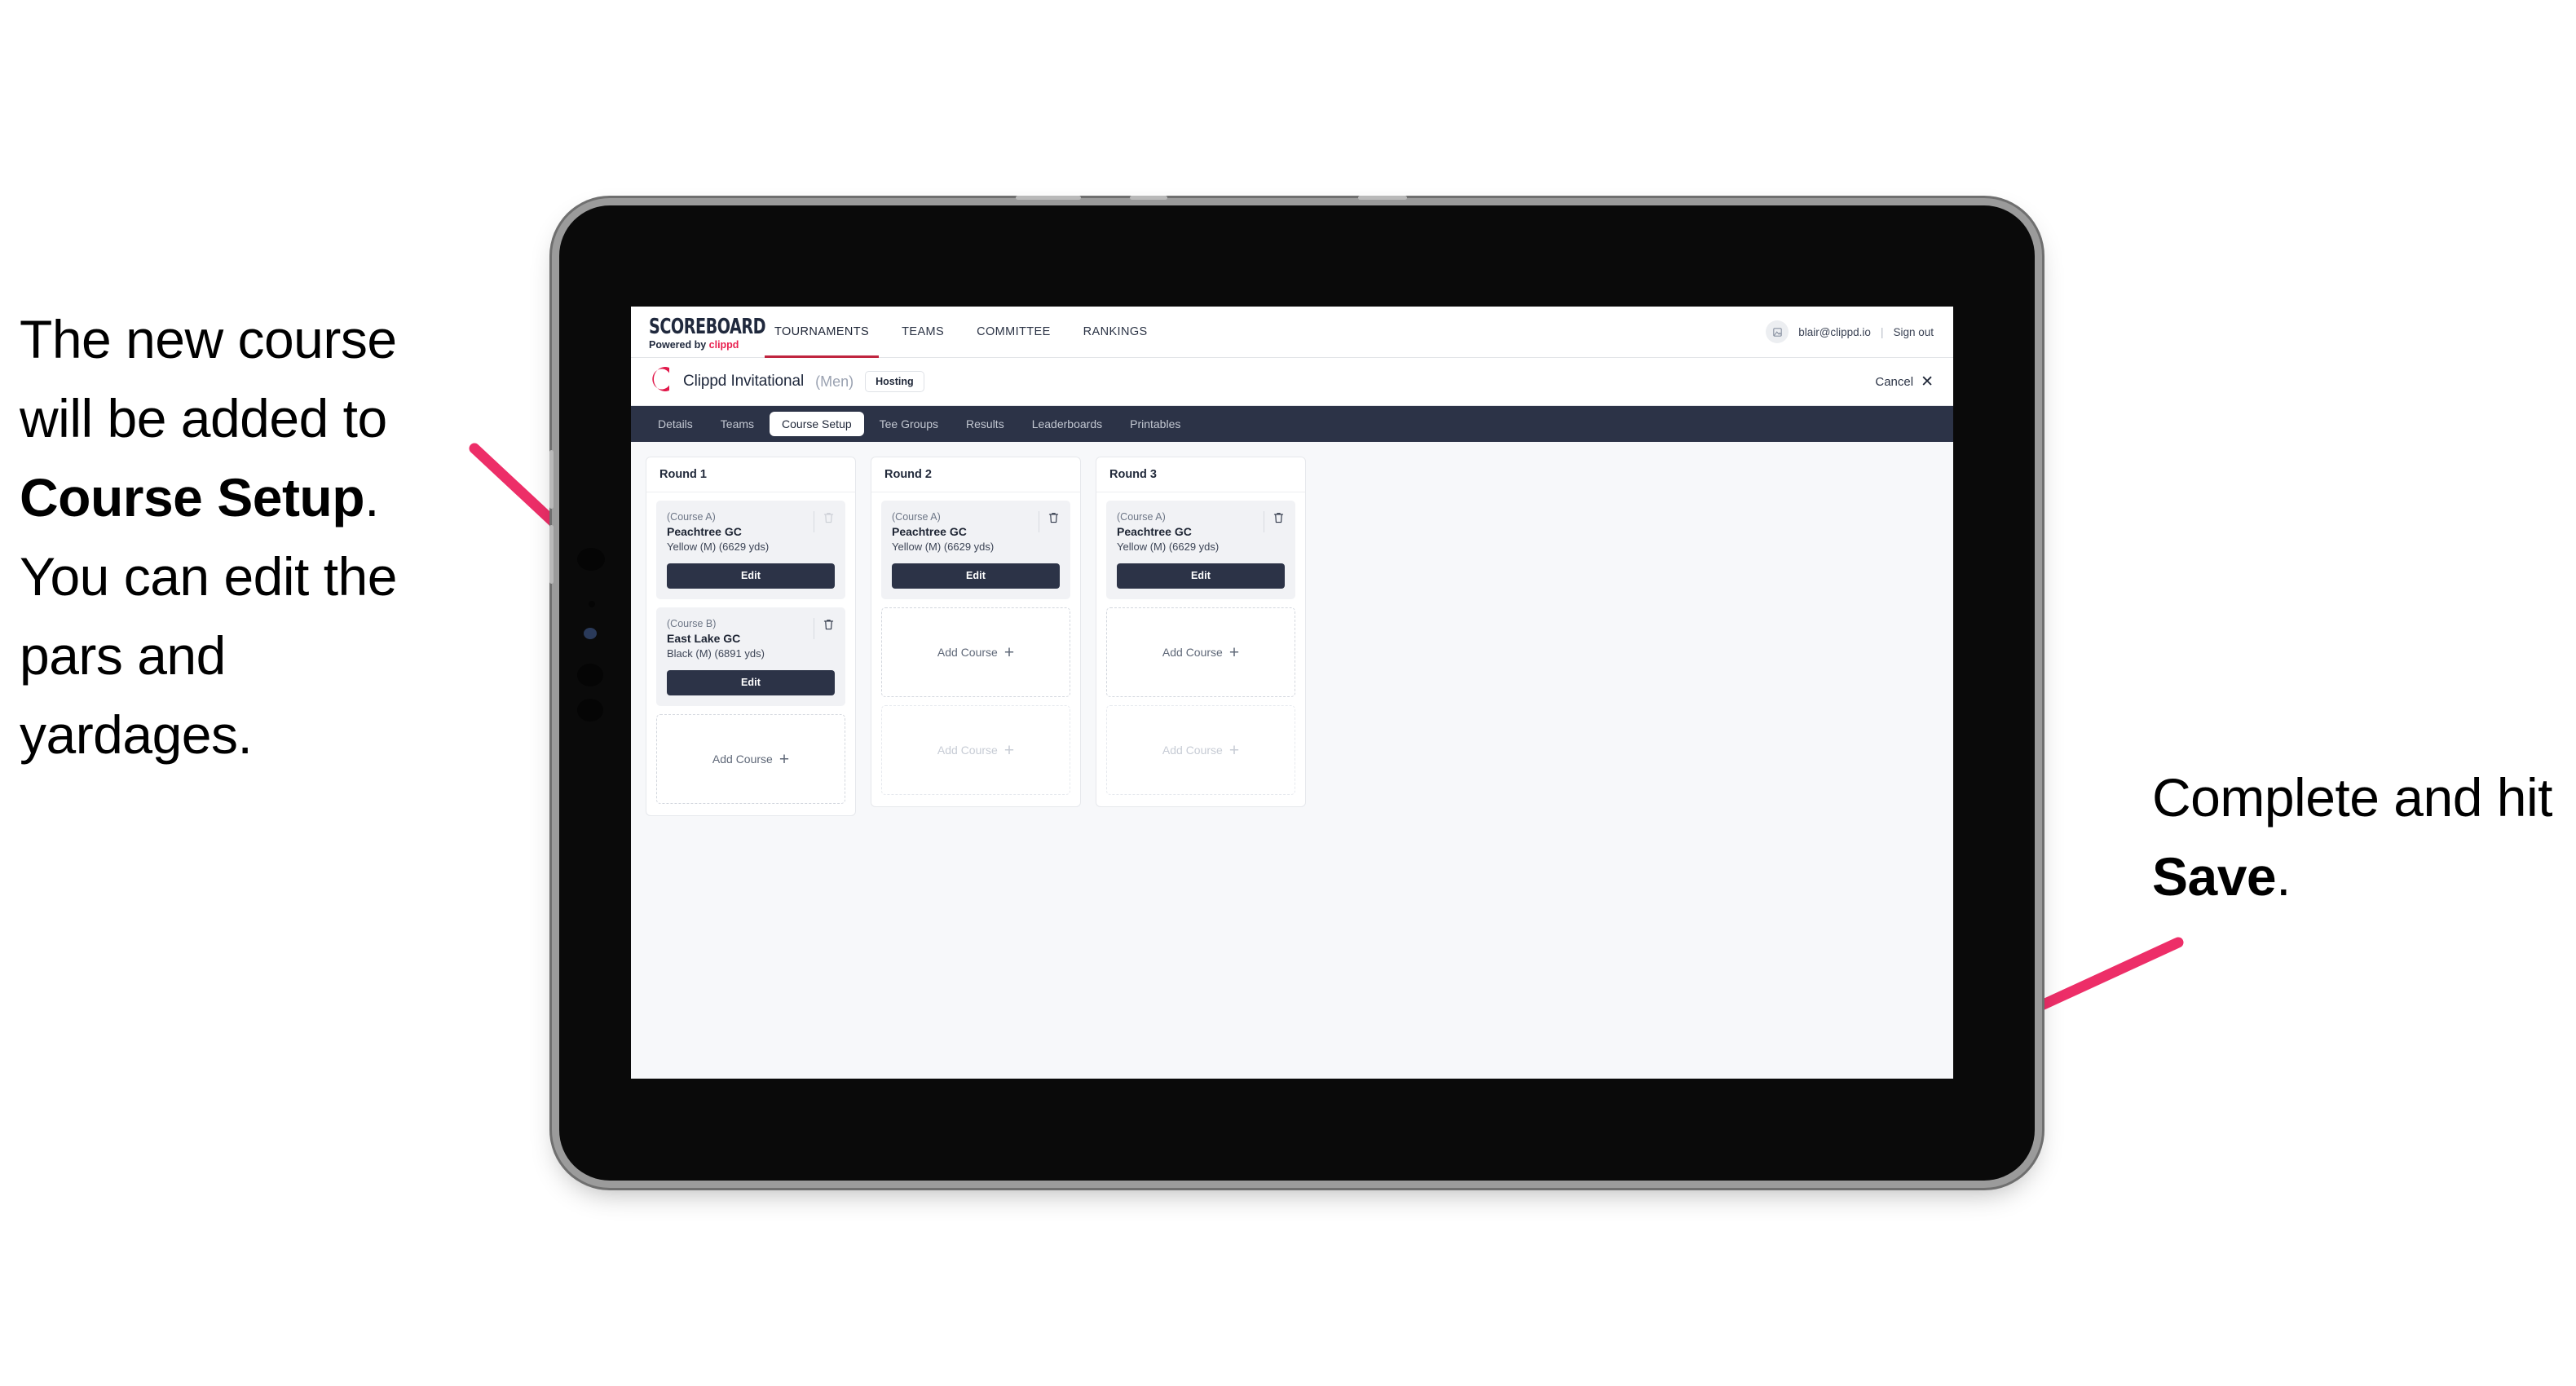  I want to click on course-slot-label: (Course B), so click(692, 624).